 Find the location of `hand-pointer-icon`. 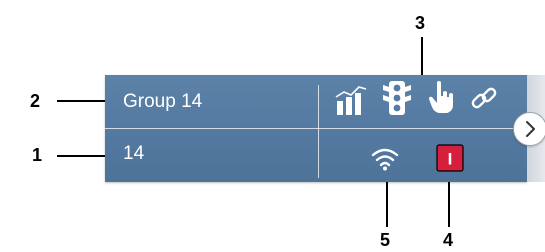

hand-pointer-icon is located at coordinates (441, 98).